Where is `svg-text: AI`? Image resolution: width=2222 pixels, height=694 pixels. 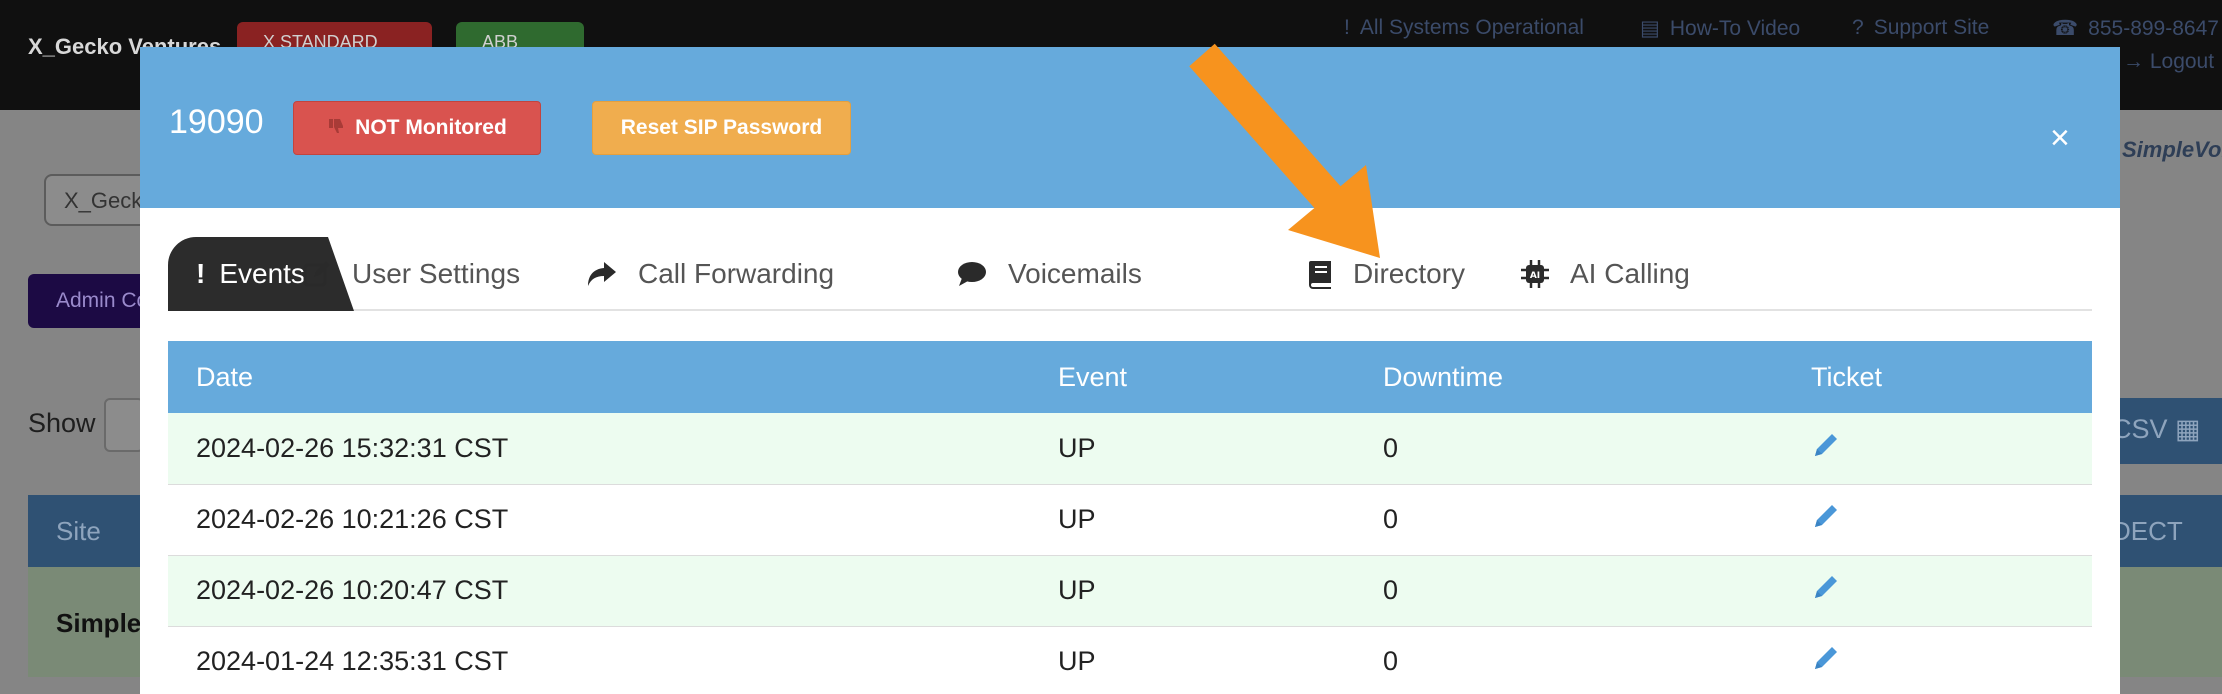 svg-text: AI is located at coordinates (1535, 276).